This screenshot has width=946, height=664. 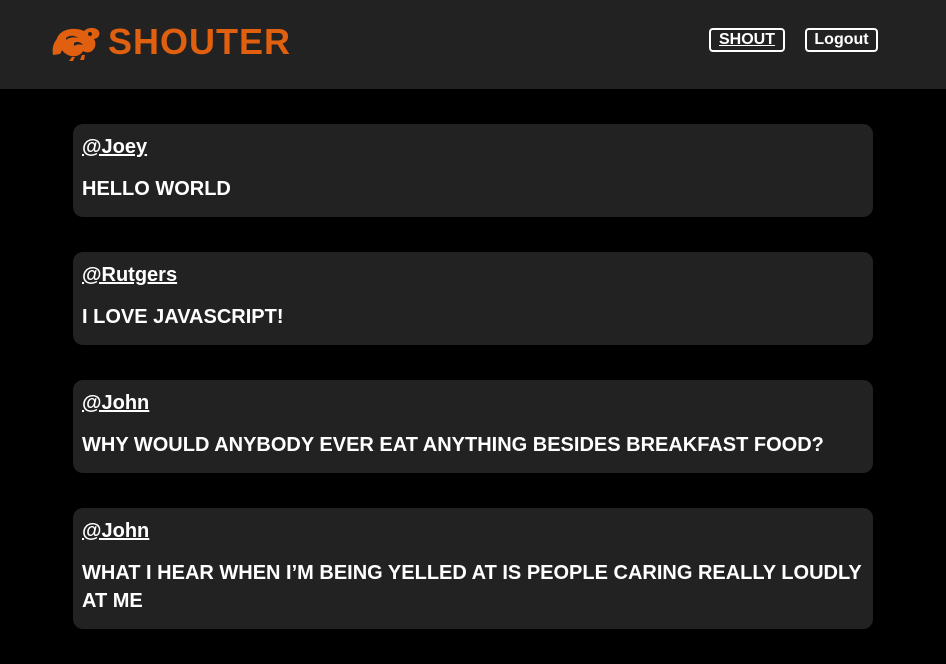 I want to click on post-username-link: @Rutgers, so click(x=129, y=275).